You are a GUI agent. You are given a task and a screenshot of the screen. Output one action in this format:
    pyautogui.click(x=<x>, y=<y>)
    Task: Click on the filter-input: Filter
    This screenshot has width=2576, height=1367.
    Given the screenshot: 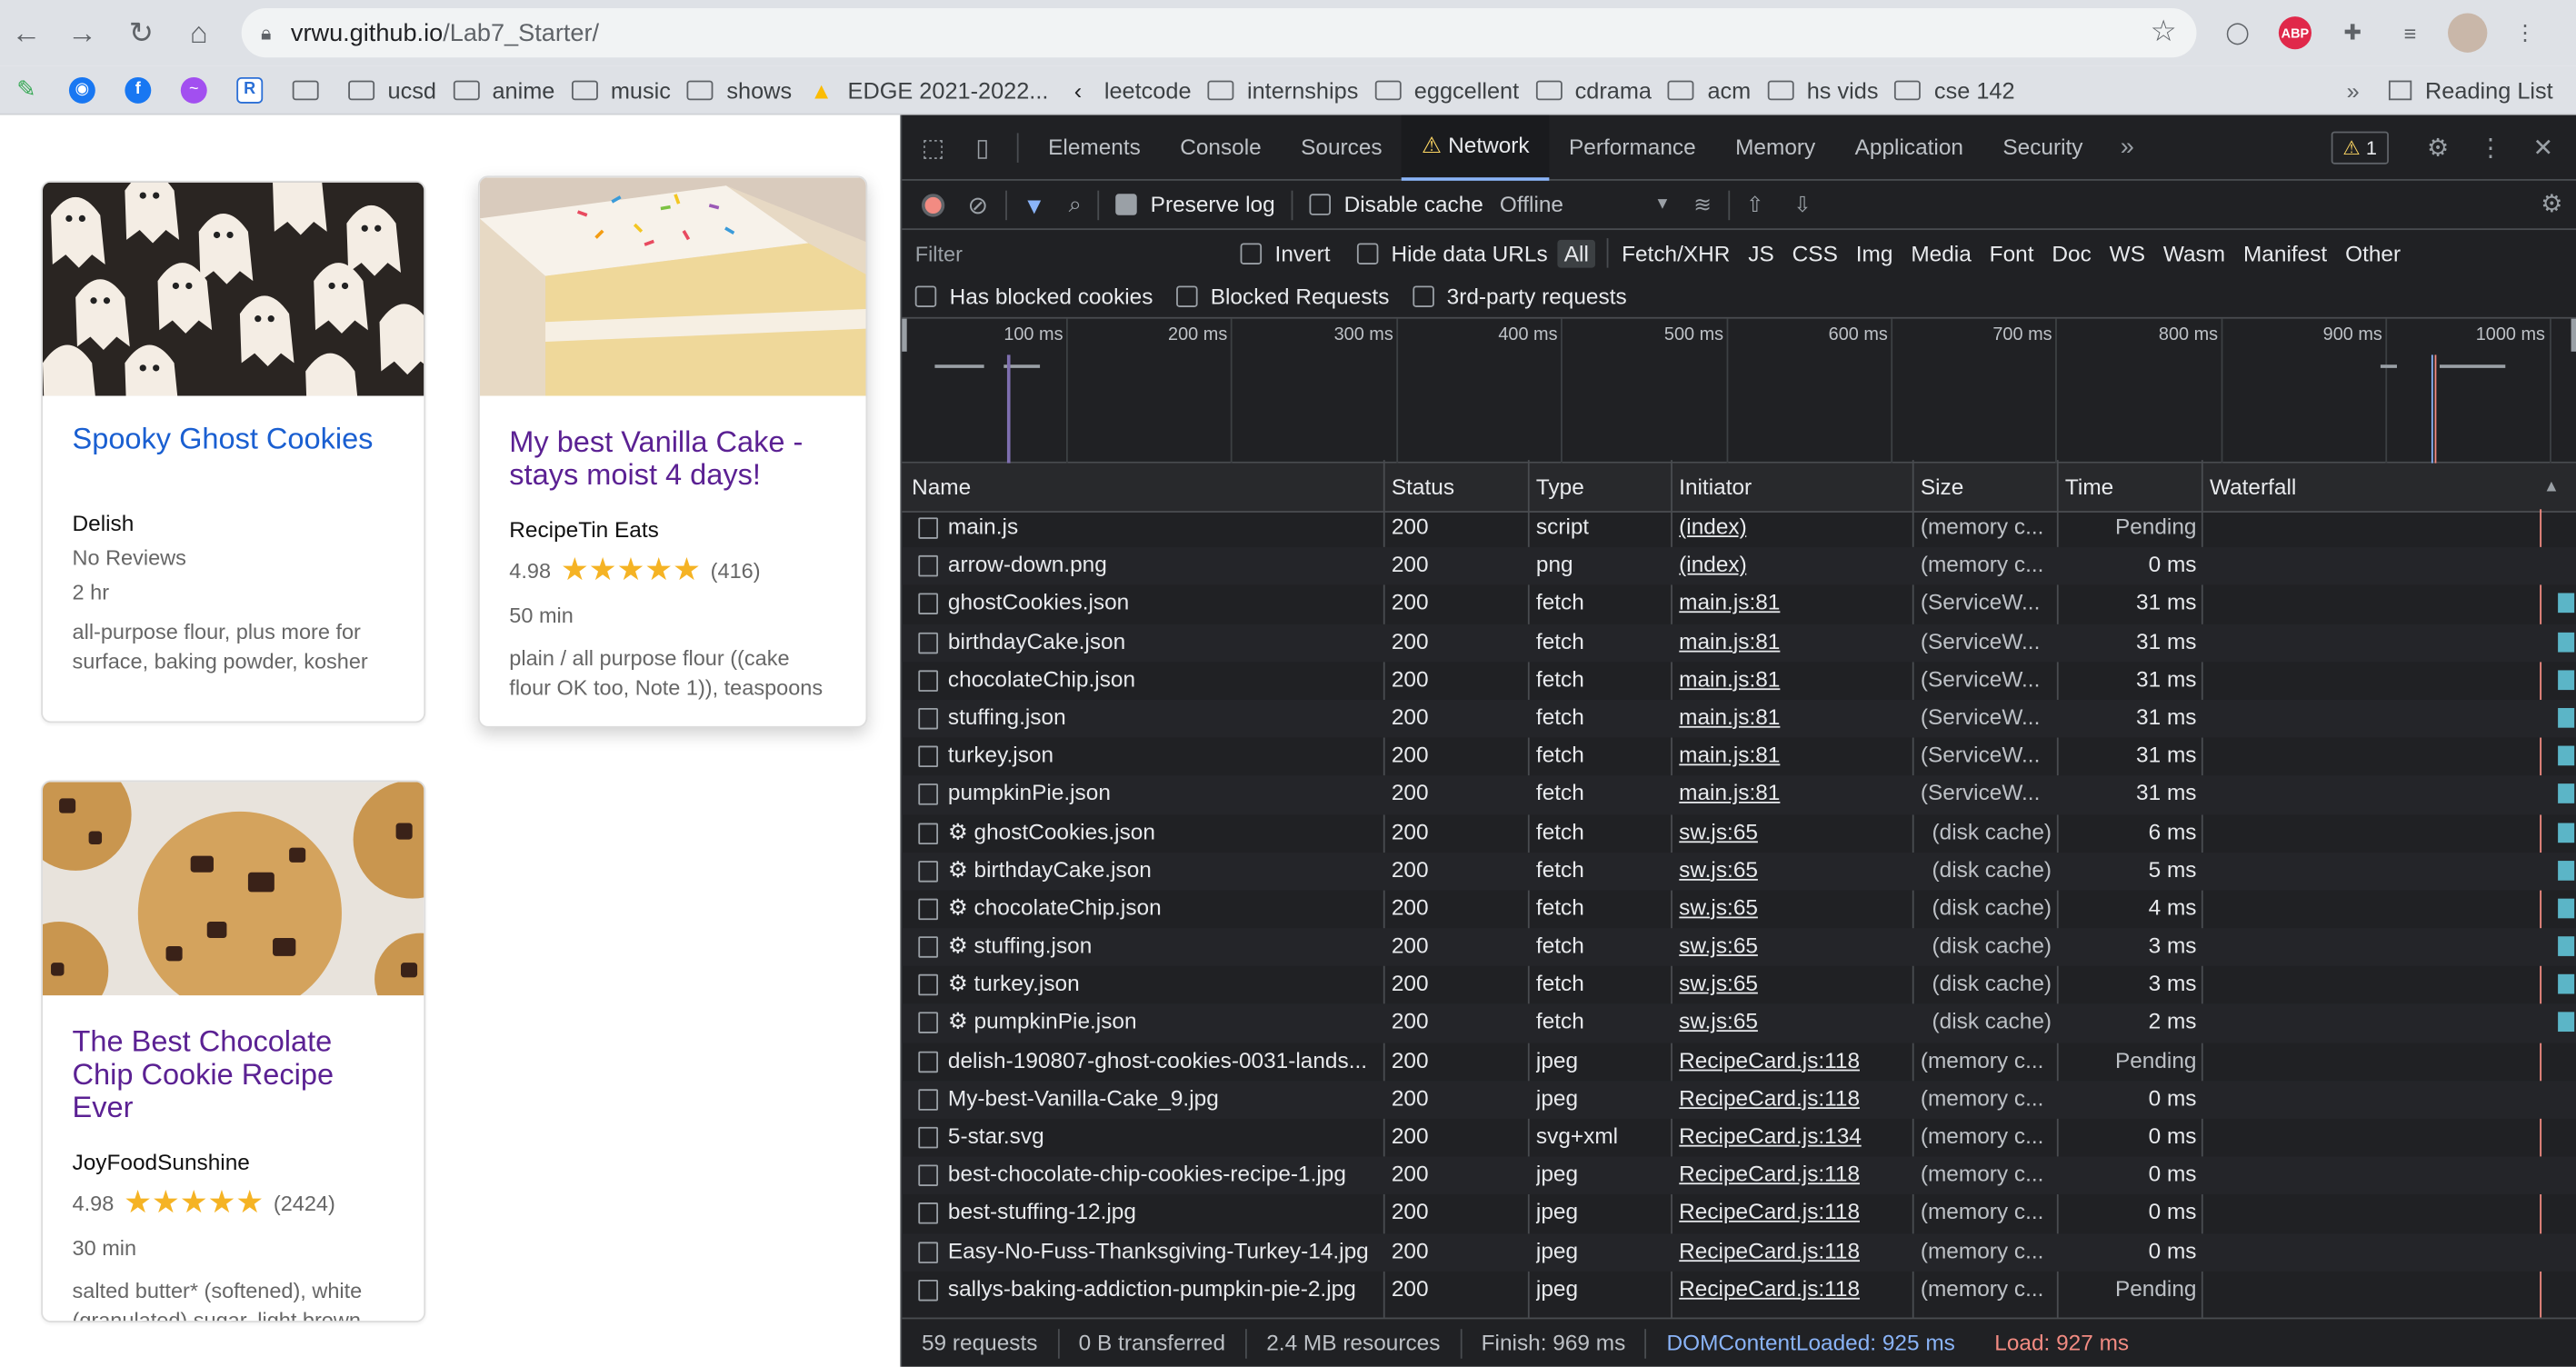 What is the action you would take?
    pyautogui.click(x=1063, y=252)
    